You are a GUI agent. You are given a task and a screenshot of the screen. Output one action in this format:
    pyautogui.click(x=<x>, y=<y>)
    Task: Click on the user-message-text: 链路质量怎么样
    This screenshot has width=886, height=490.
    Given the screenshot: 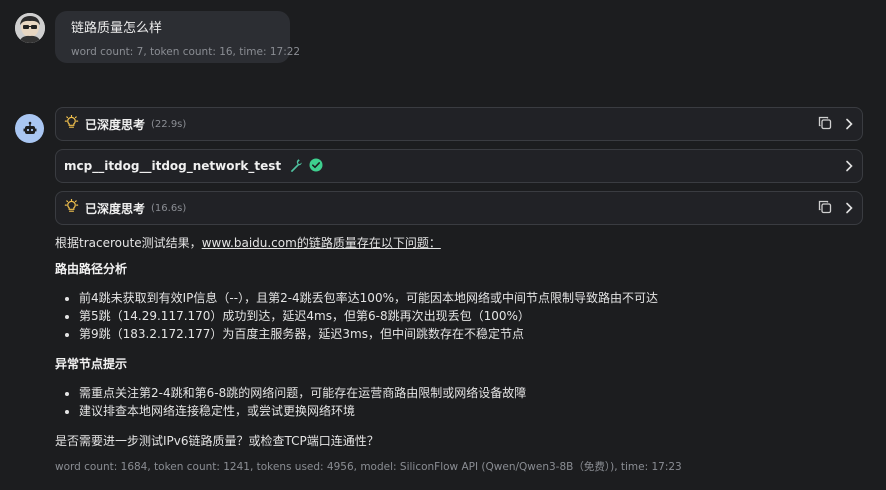 What is the action you would take?
    pyautogui.click(x=117, y=28)
    